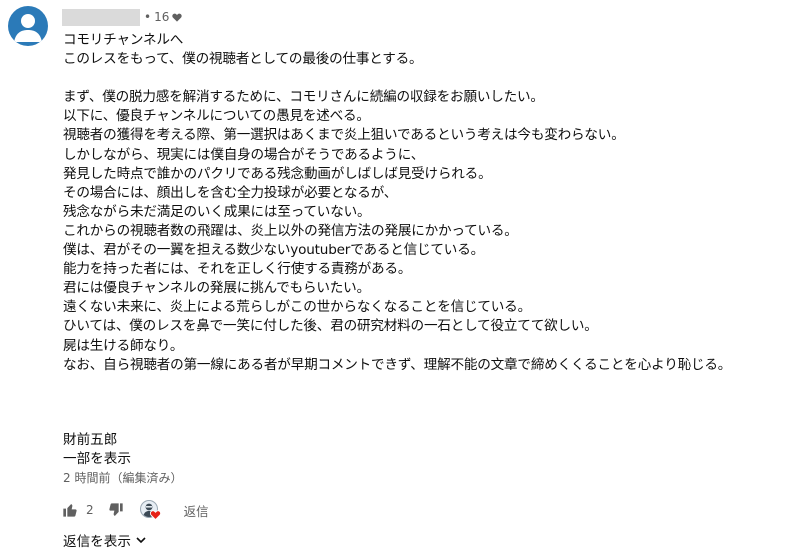 The image size is (786, 560). Describe the element at coordinates (135, 511) in the screenshot. I see `comment-actions: 2 返信` at that location.